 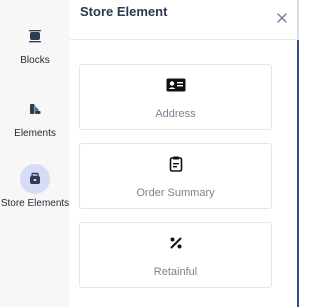 What do you see at coordinates (175, 193) in the screenshot?
I see `card-label: Order Summary` at bounding box center [175, 193].